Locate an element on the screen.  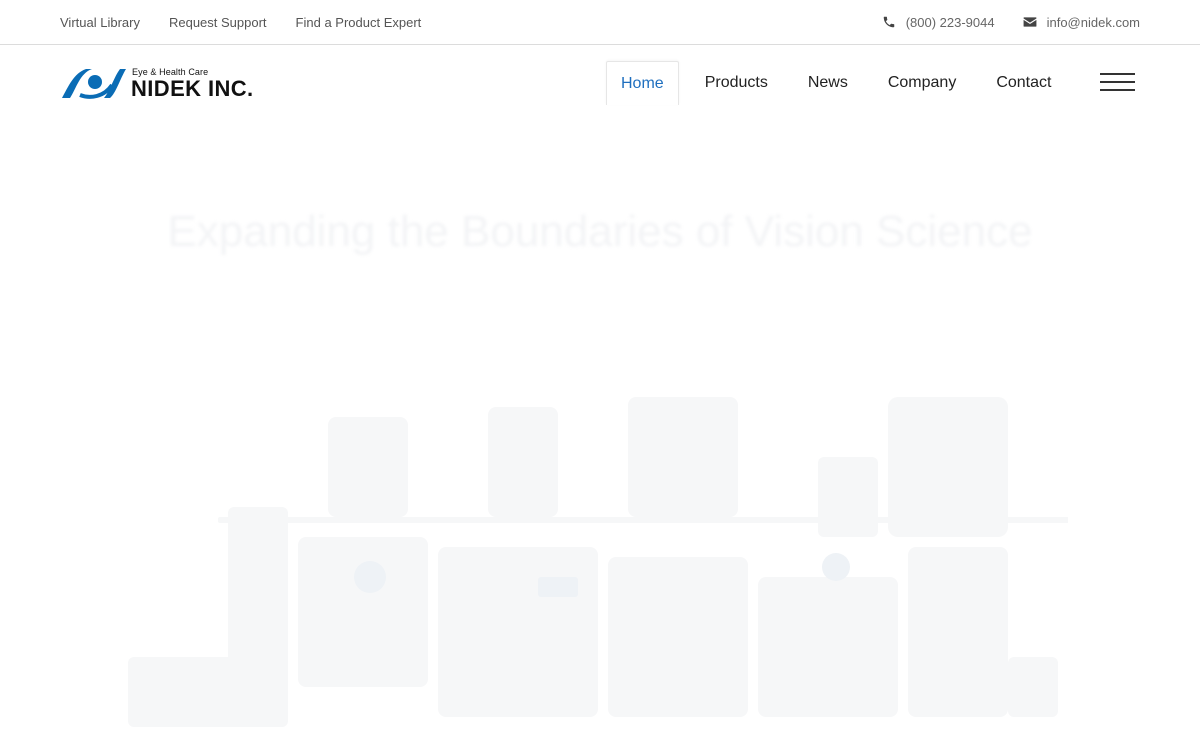
request-support-link: Request Support is located at coordinates (218, 22).